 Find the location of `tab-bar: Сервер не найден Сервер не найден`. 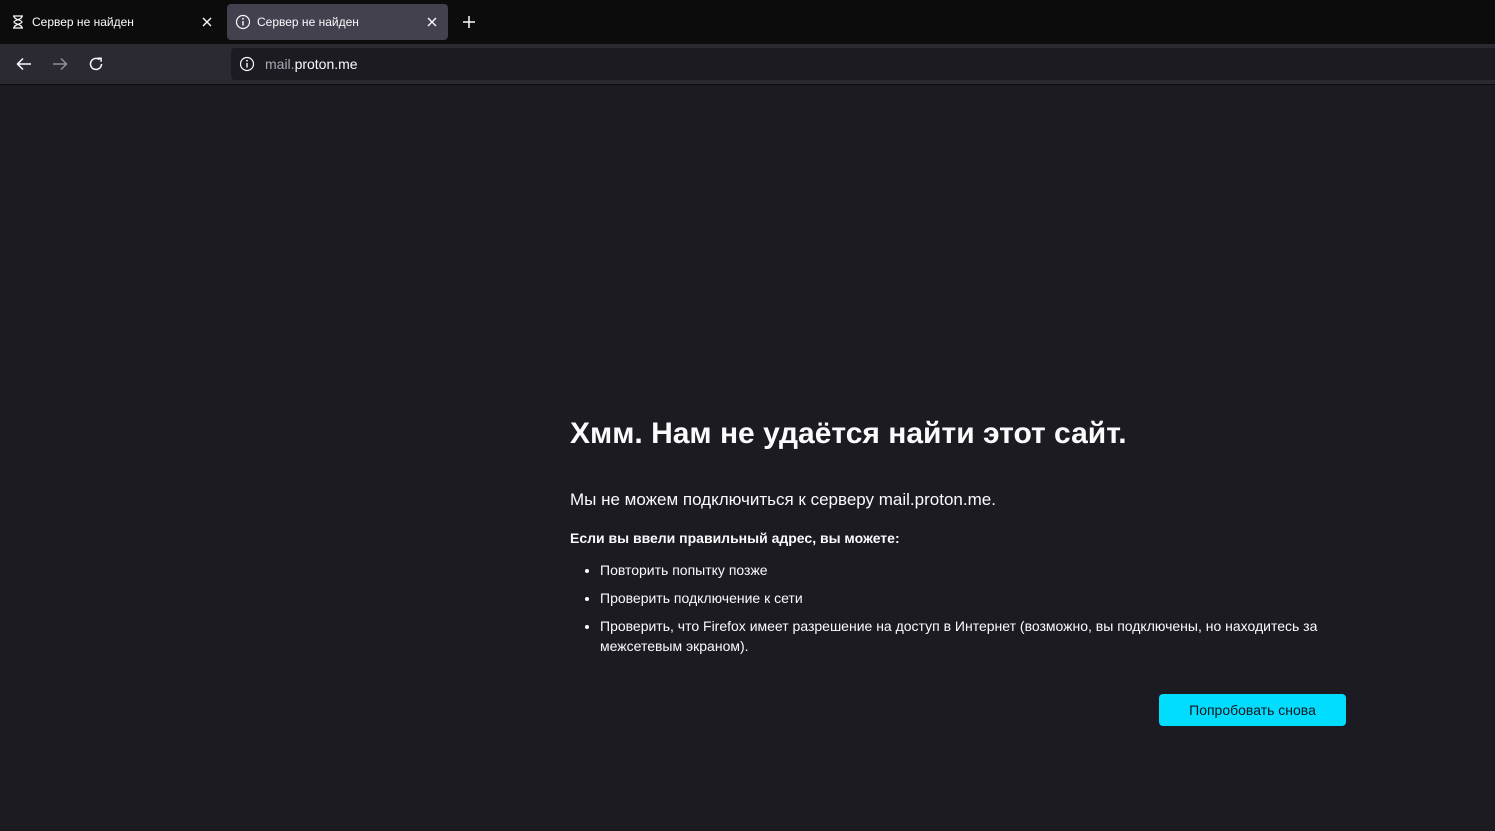

tab-bar: Сервер не найден Сервер не найден is located at coordinates (747, 22).